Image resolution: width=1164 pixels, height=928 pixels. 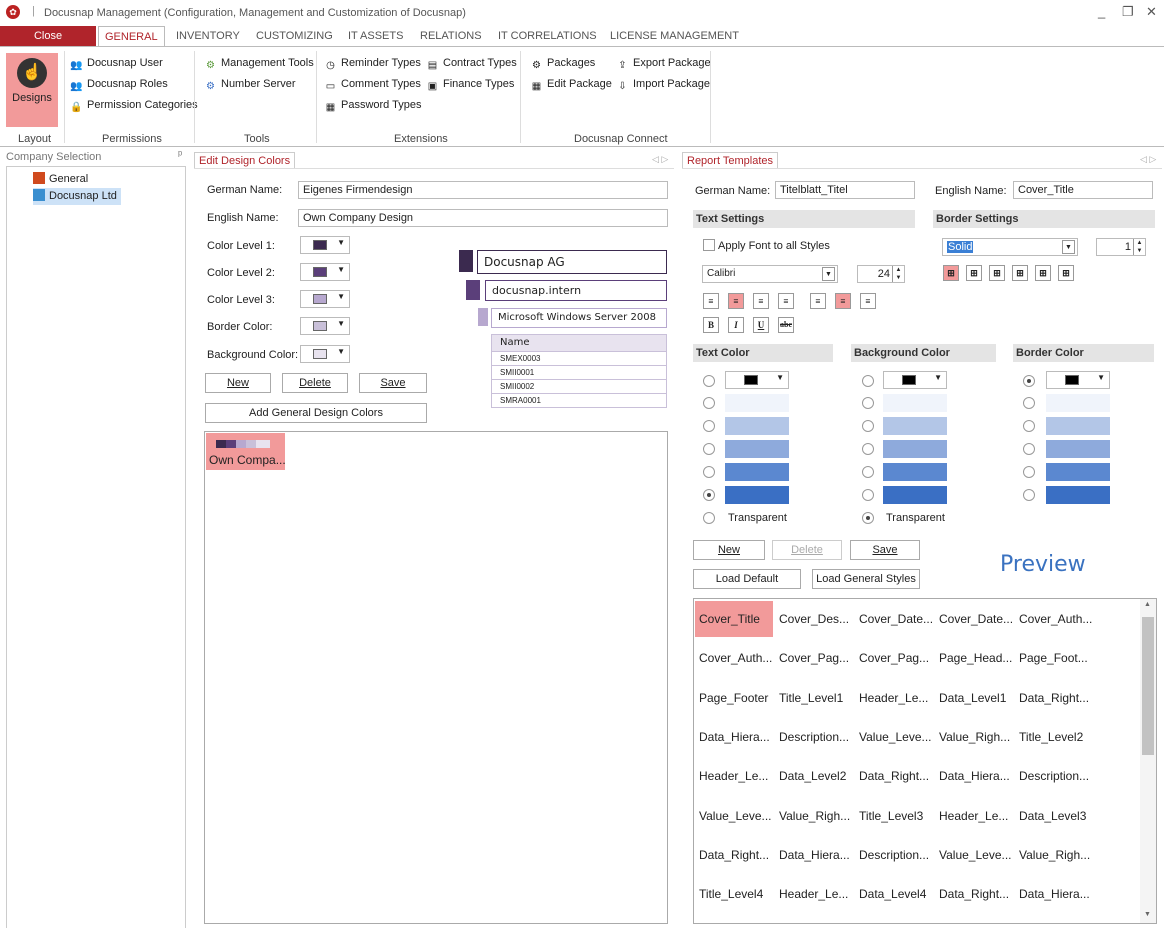 I want to click on style-item: Title_Level3, so click(x=894, y=816).